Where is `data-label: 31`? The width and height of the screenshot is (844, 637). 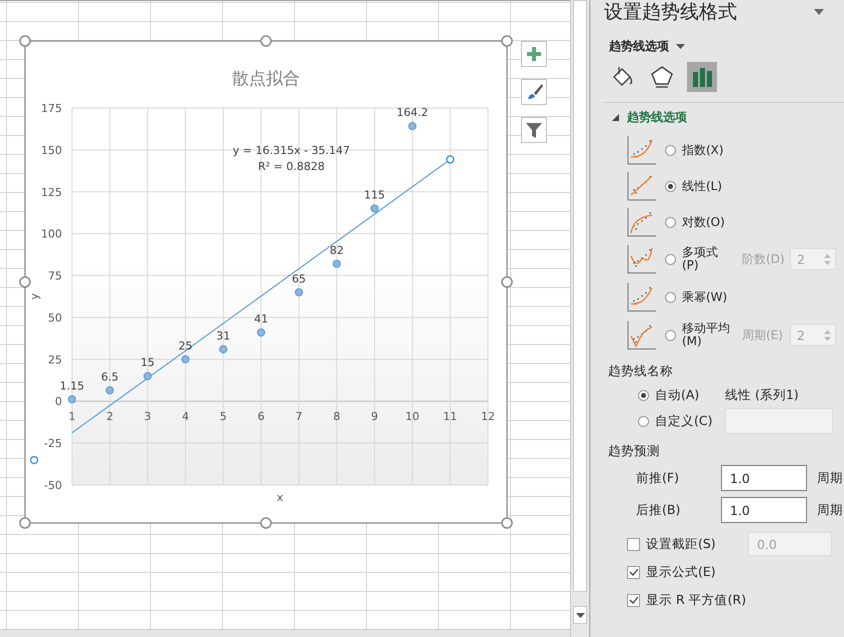 data-label: 31 is located at coordinates (223, 335).